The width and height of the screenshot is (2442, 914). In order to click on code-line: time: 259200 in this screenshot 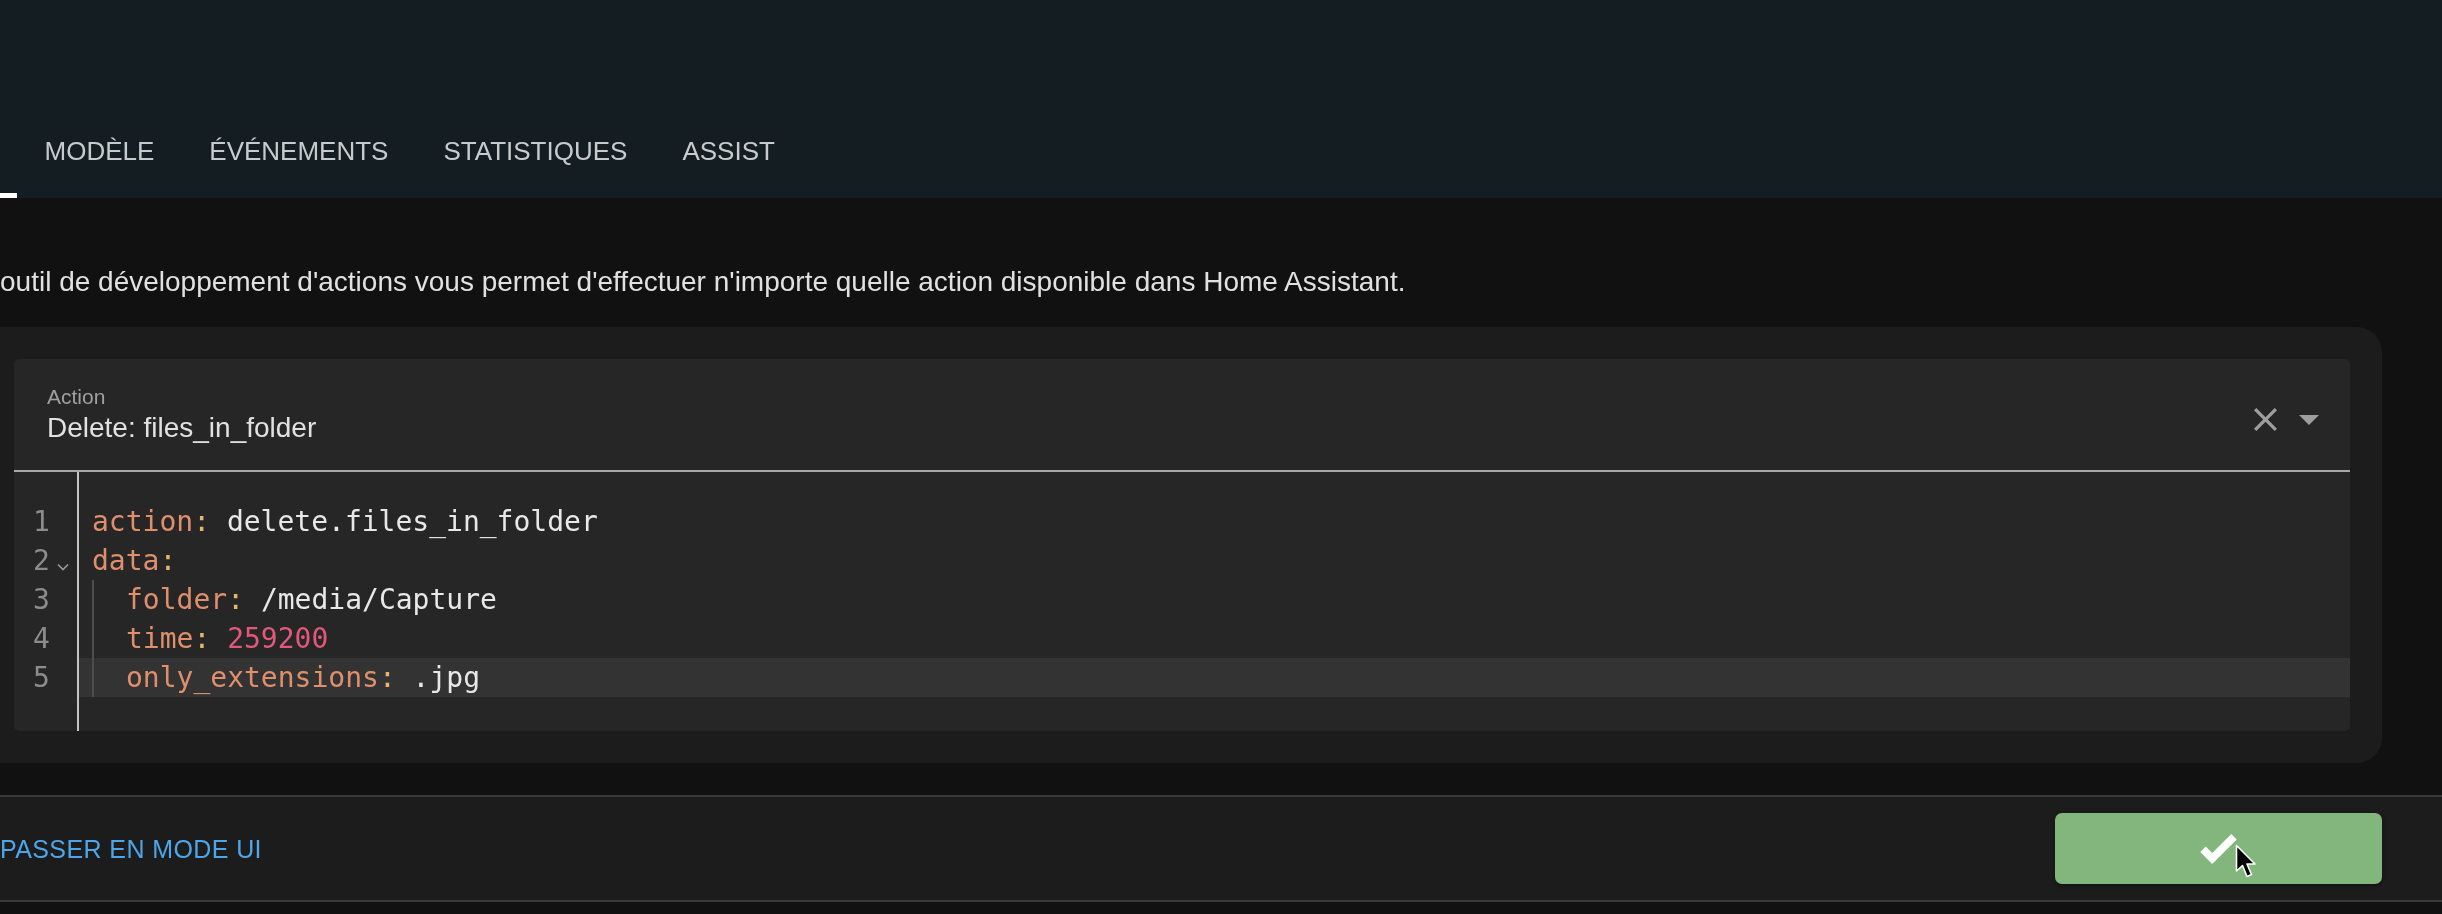, I will do `click(227, 639)`.